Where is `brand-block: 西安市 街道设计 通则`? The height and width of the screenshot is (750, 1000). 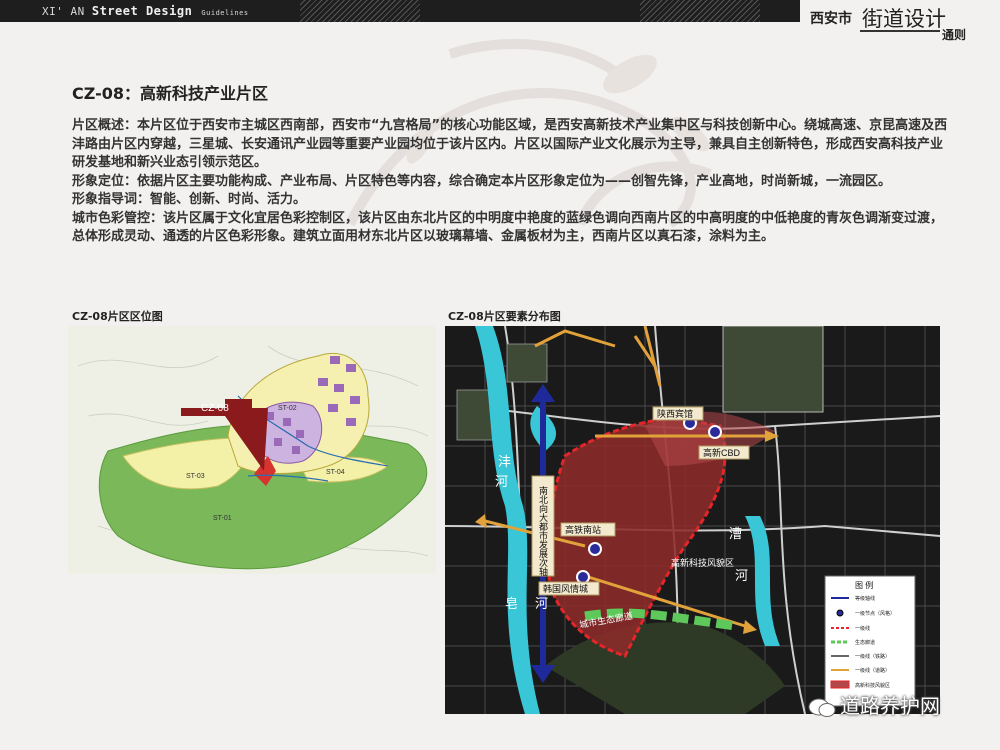
brand-block: 西安市 街道设计 通则 is located at coordinates (900, 24).